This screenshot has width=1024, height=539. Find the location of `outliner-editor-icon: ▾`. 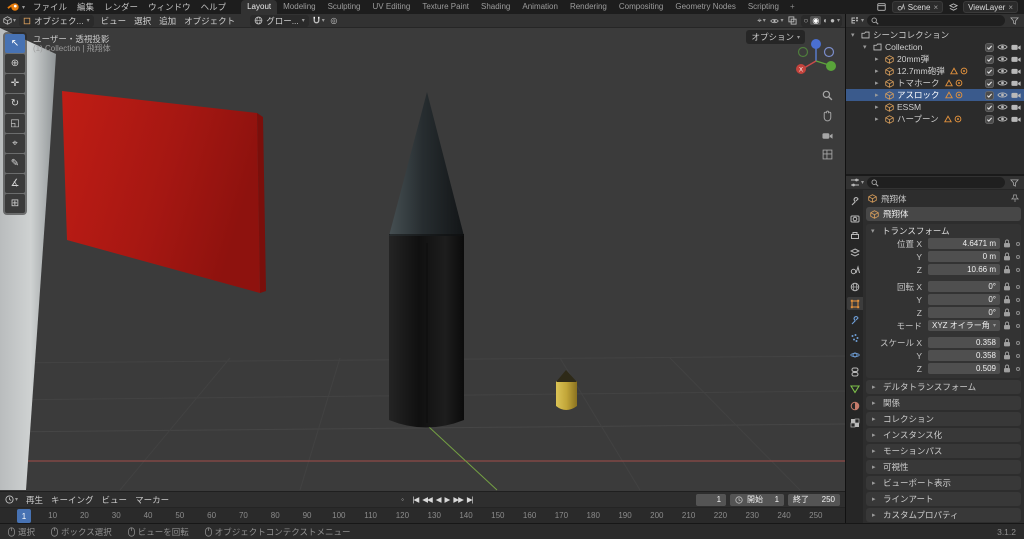

outliner-editor-icon: ▾ is located at coordinates (857, 21).